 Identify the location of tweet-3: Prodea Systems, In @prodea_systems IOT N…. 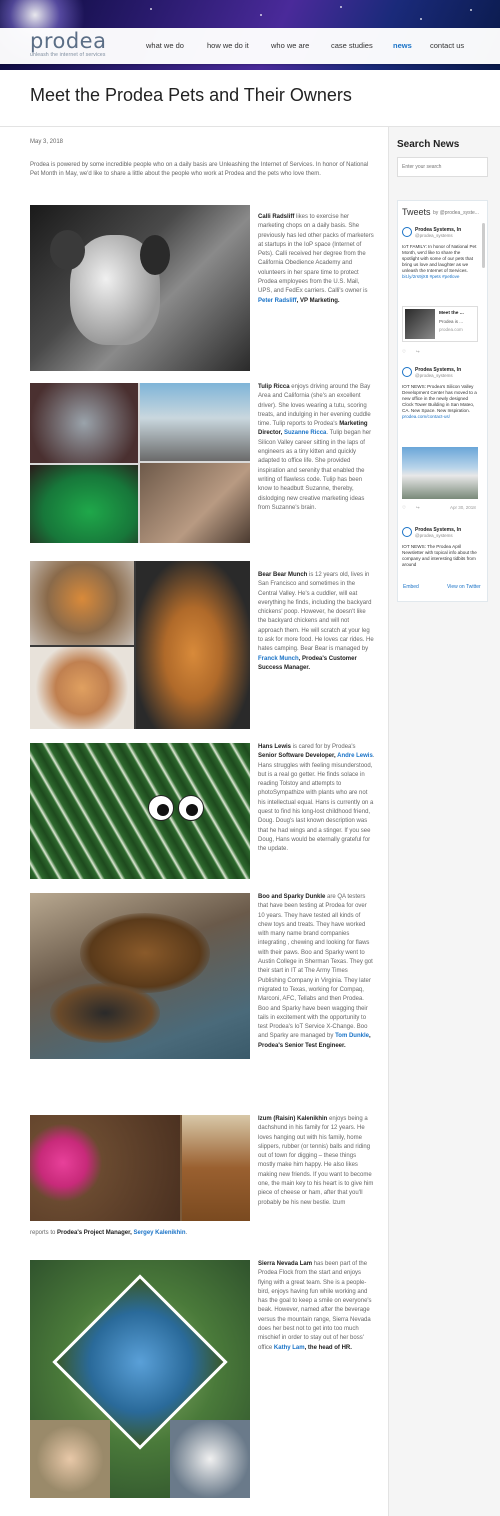
(441, 557).